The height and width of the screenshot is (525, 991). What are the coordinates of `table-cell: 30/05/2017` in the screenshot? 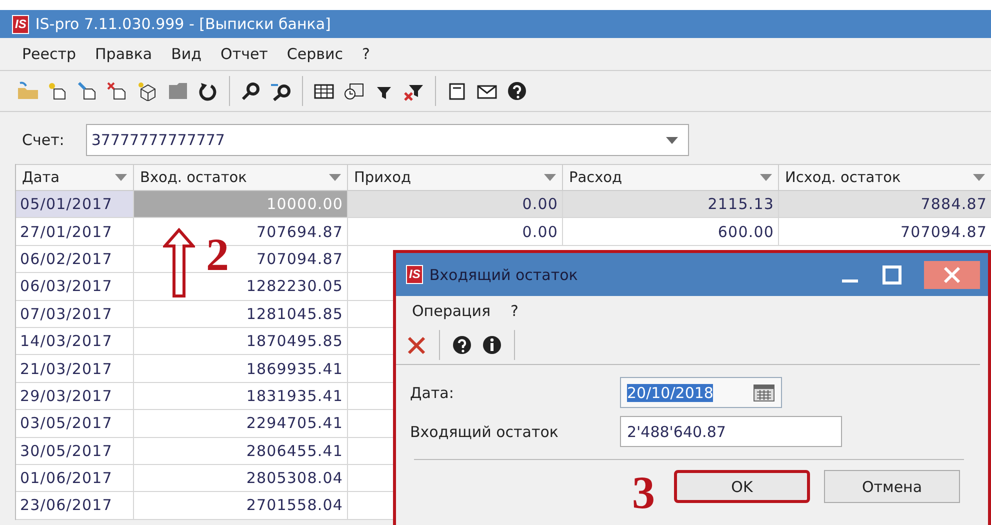 It's located at (75, 451).